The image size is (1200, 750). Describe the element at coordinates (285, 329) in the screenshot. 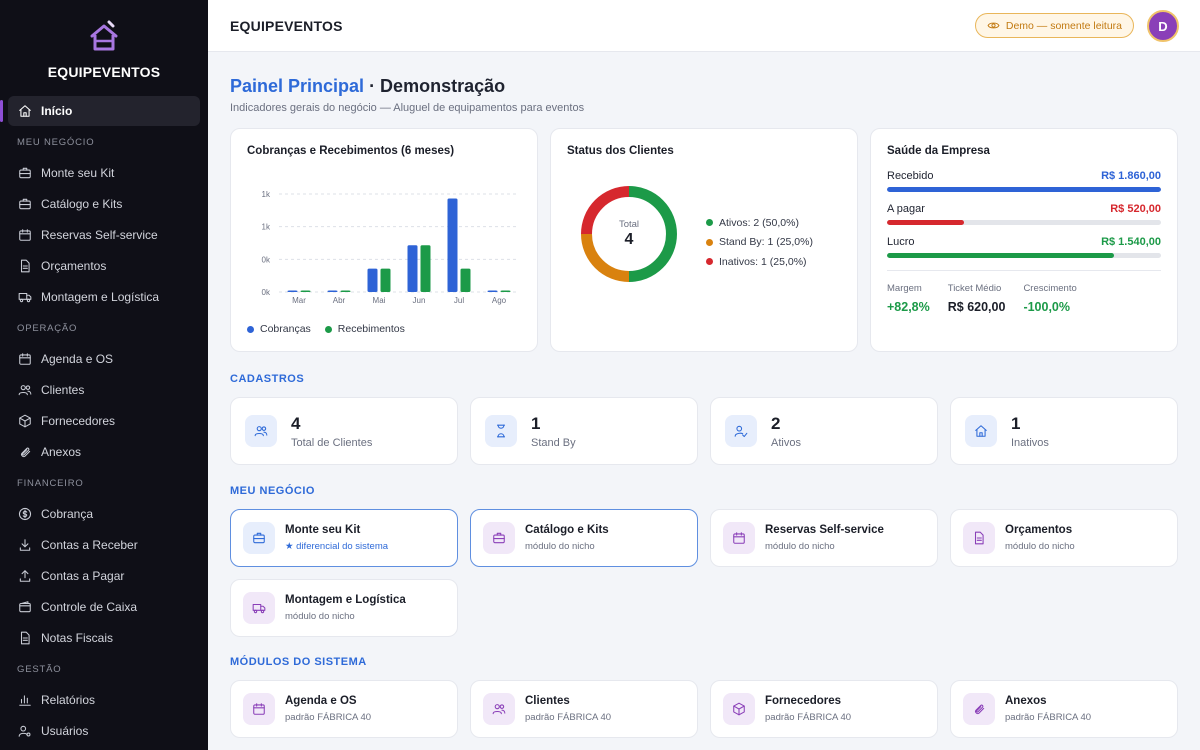

I see `legend-label: Cobranças` at that location.